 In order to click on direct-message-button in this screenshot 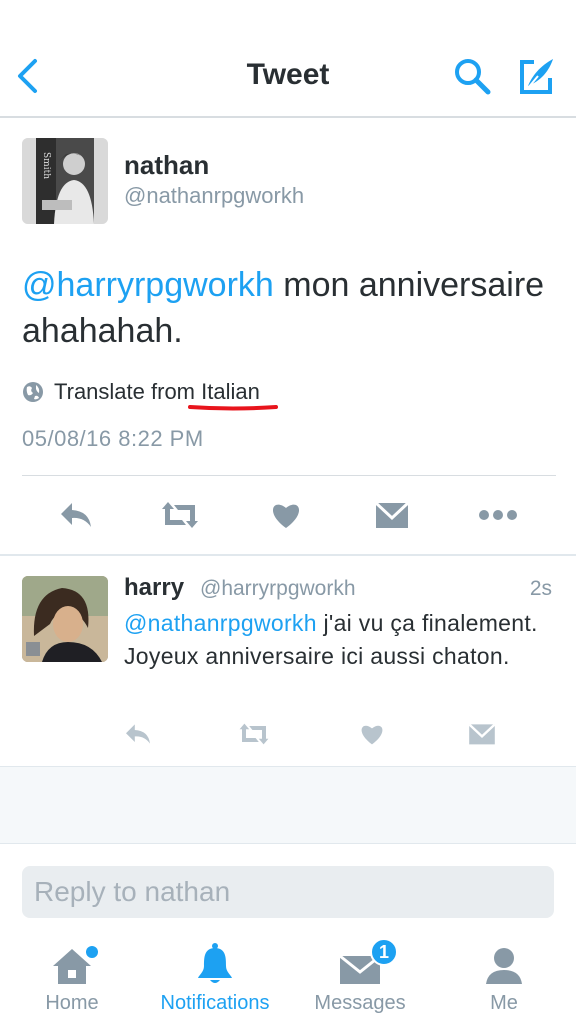, I will do `click(392, 515)`.